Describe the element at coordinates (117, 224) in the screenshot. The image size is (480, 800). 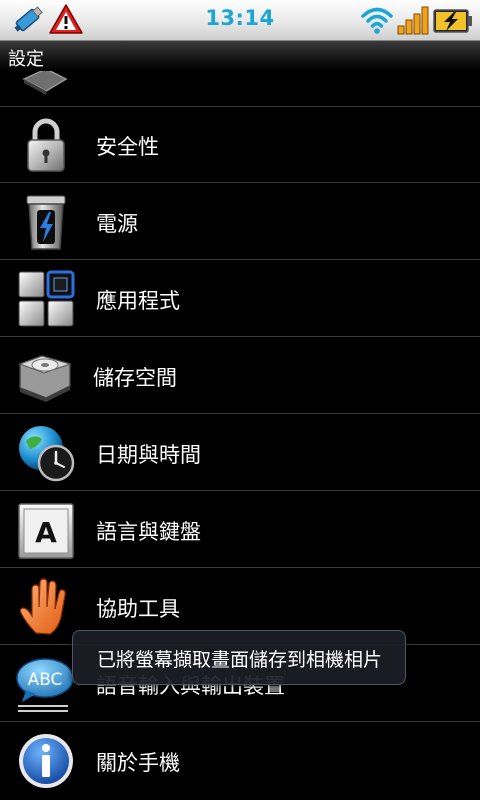
I see `list-item-label: 電源` at that location.